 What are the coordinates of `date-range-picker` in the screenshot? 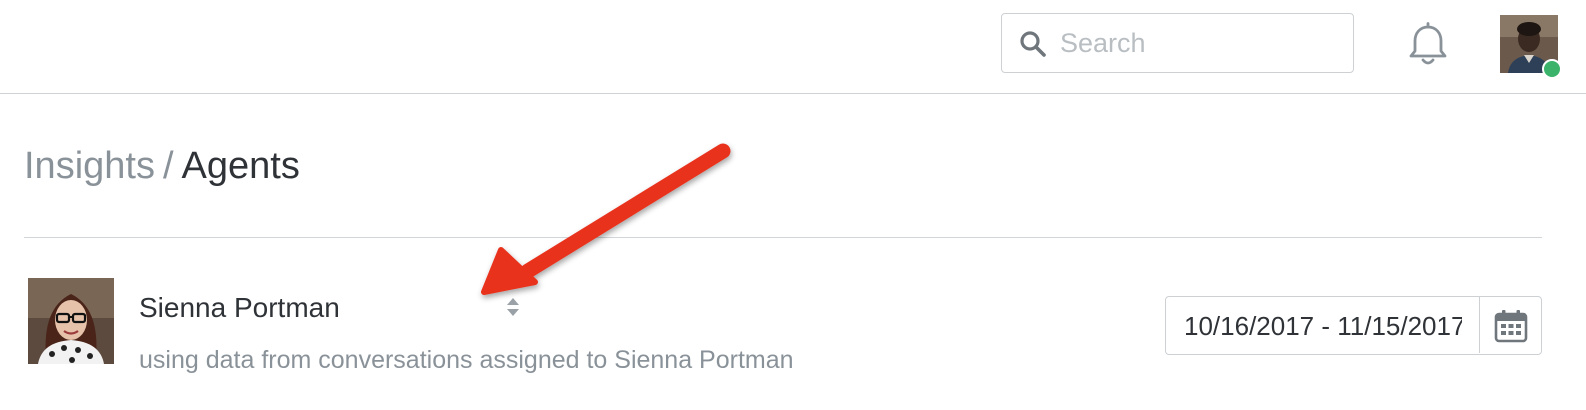 It's located at (1353, 325).